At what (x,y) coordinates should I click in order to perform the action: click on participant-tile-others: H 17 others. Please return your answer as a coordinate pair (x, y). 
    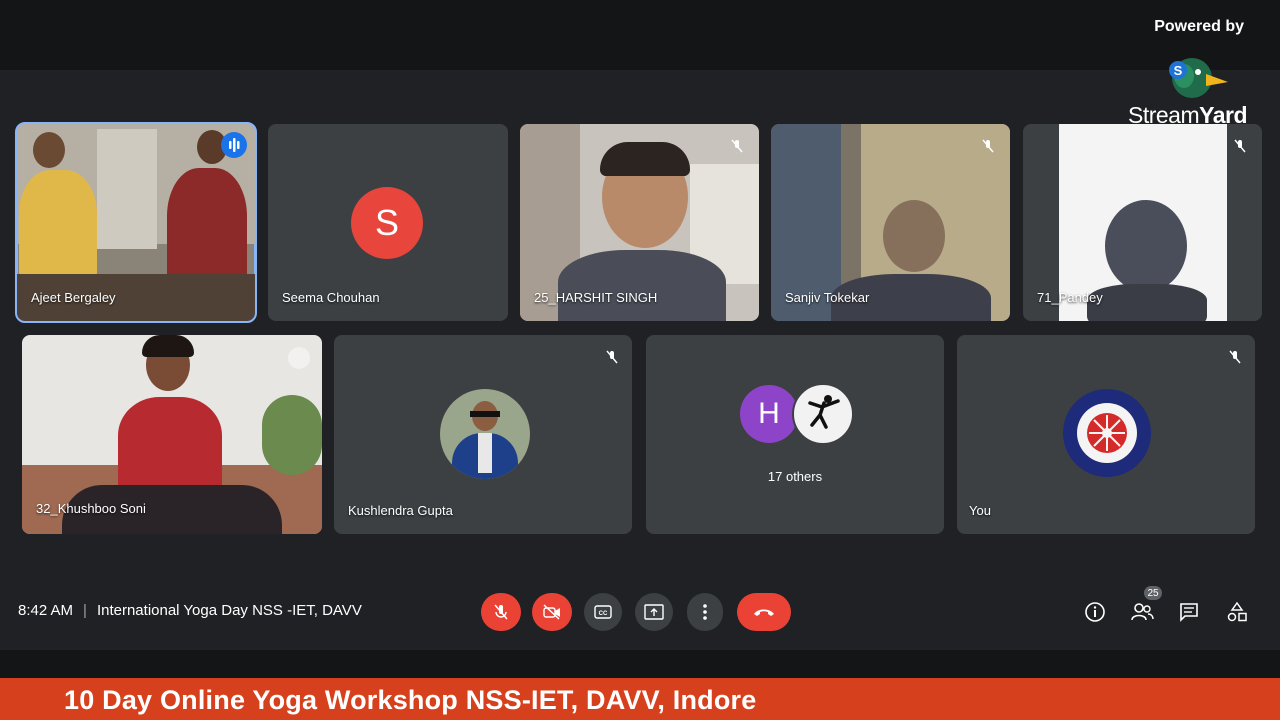
    Looking at the image, I should click on (795, 434).